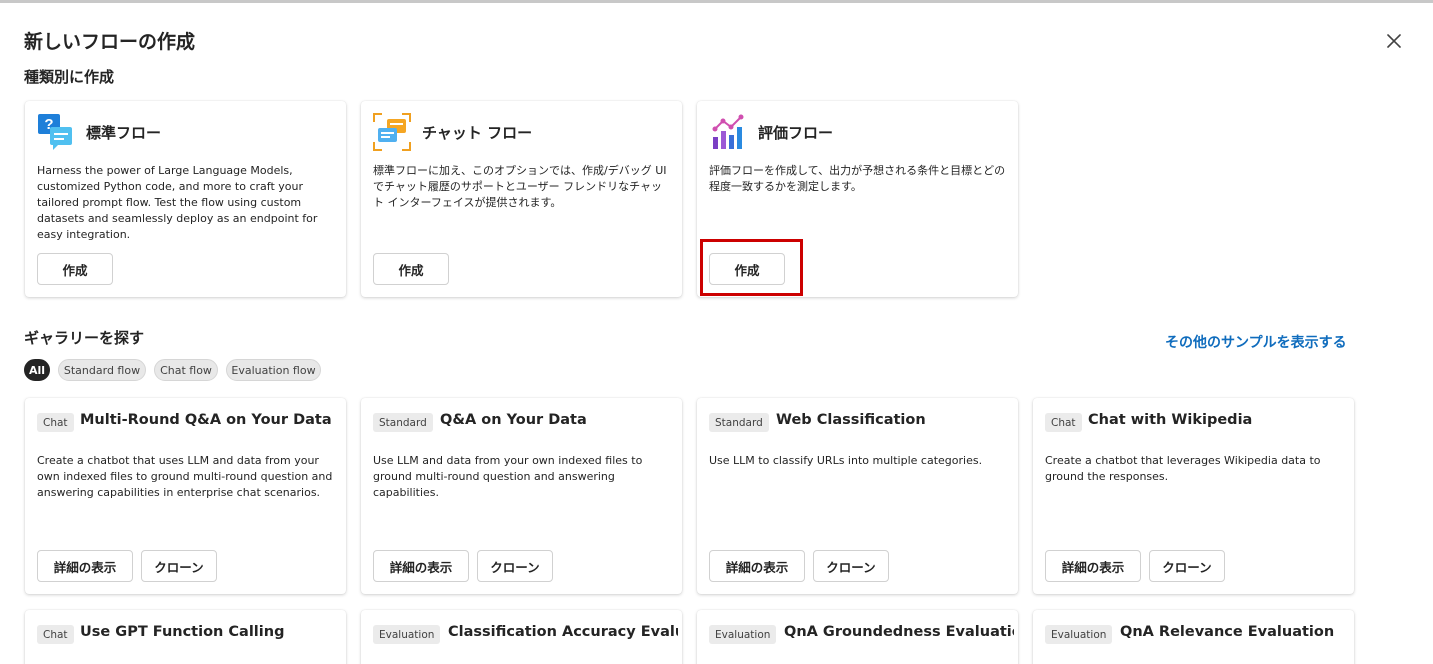 Image resolution: width=1433 pixels, height=664 pixels. I want to click on gallery-card-title: Q&A on Your Data, so click(513, 420).